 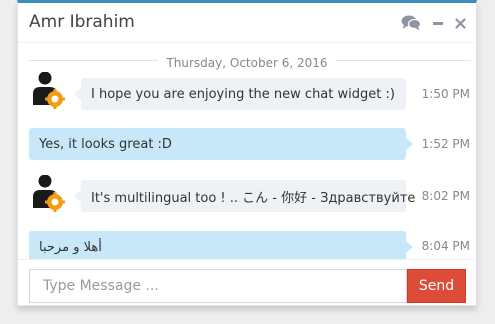 I want to click on date-label: Thursday, October 6, 2016, so click(x=247, y=63).